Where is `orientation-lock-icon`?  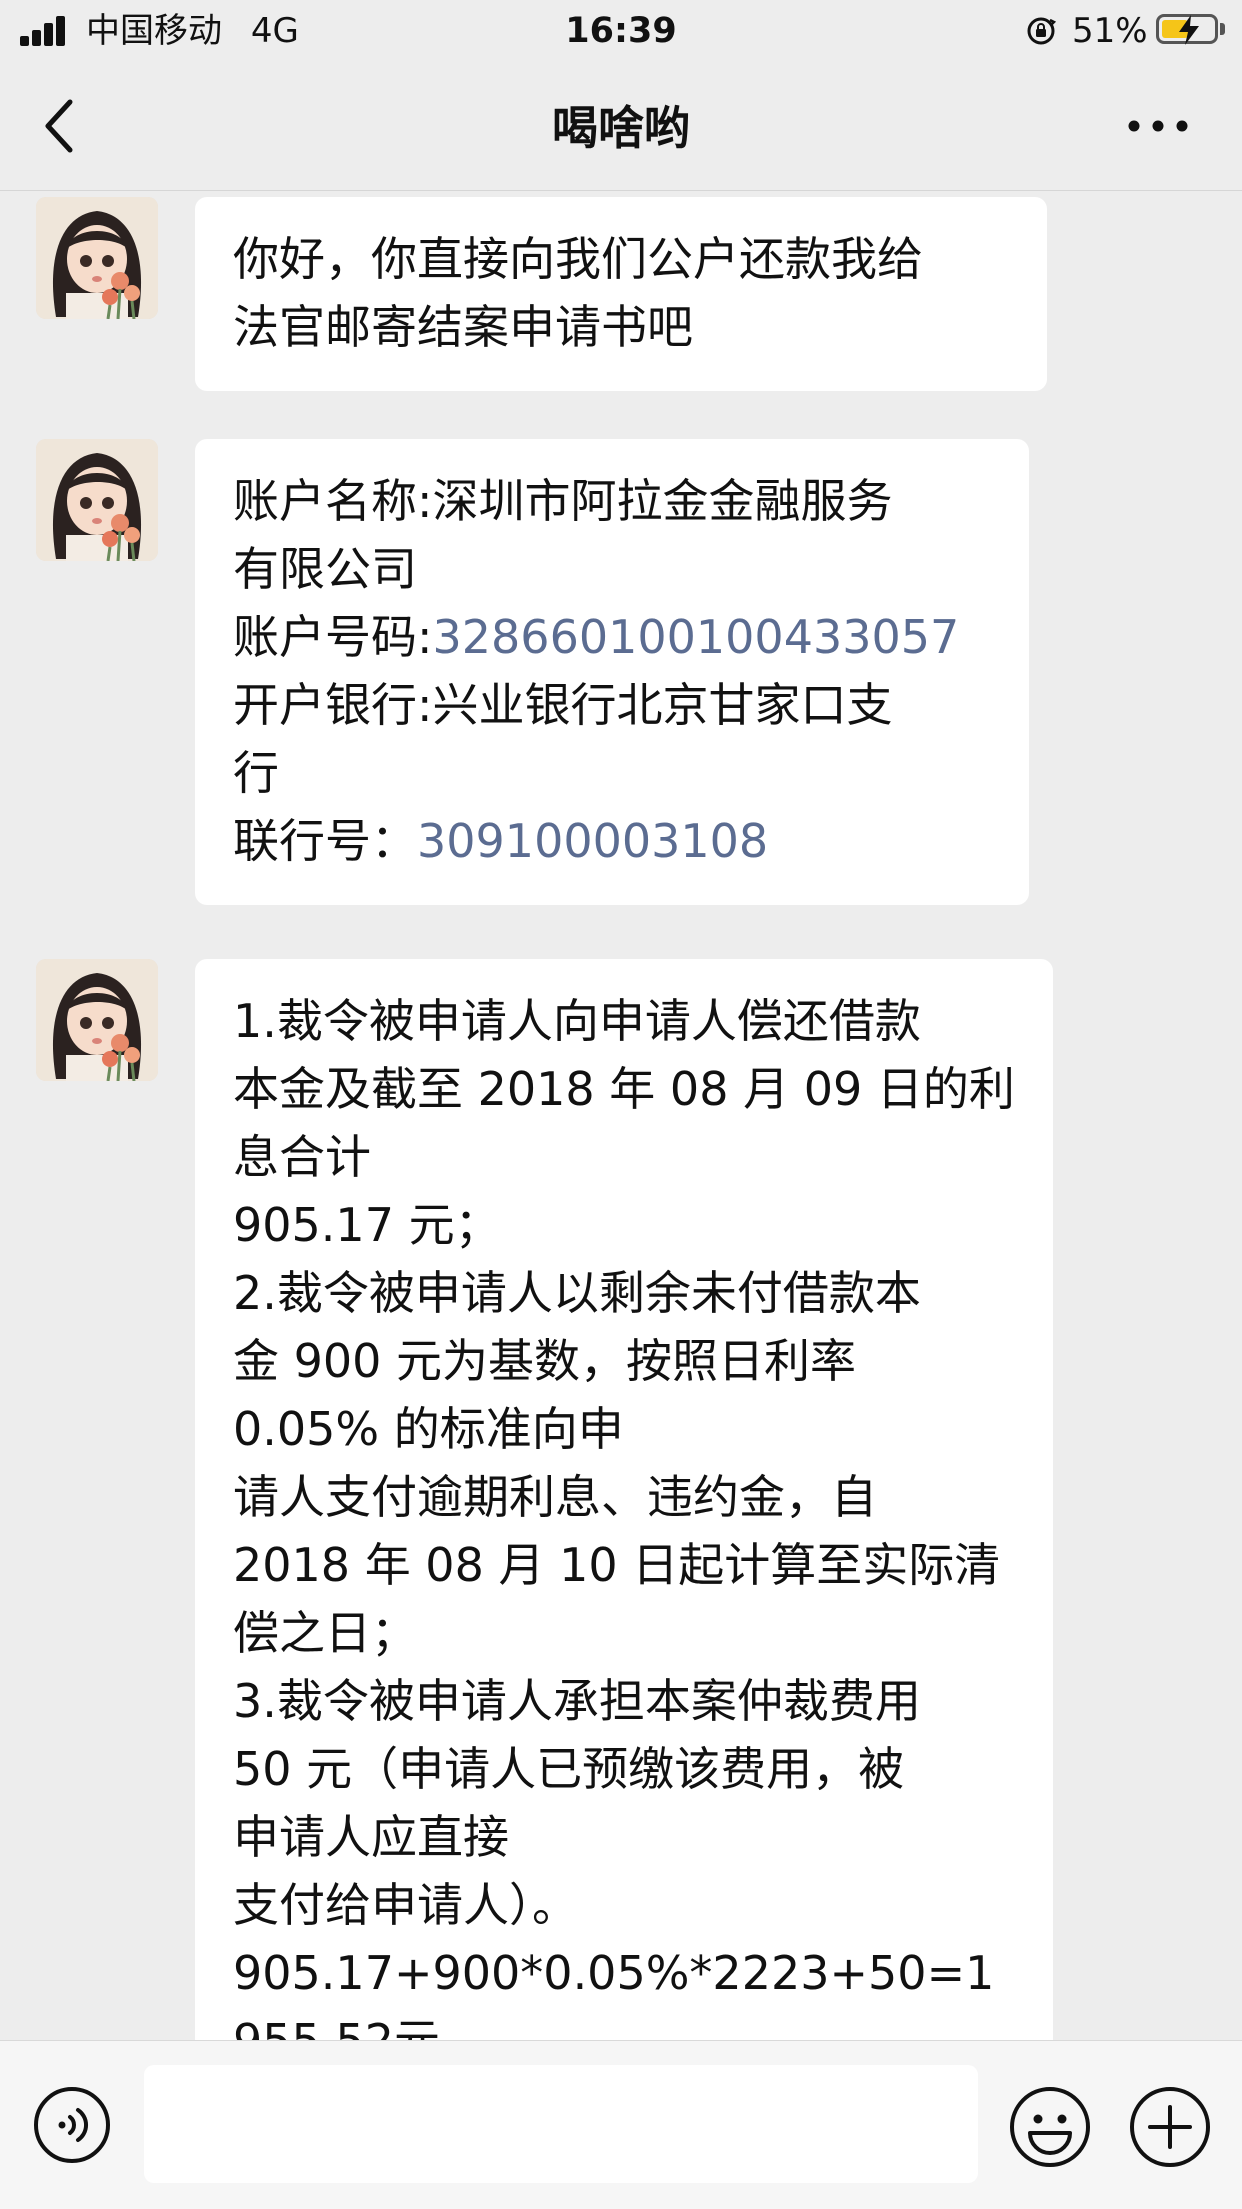 orientation-lock-icon is located at coordinates (1041, 31).